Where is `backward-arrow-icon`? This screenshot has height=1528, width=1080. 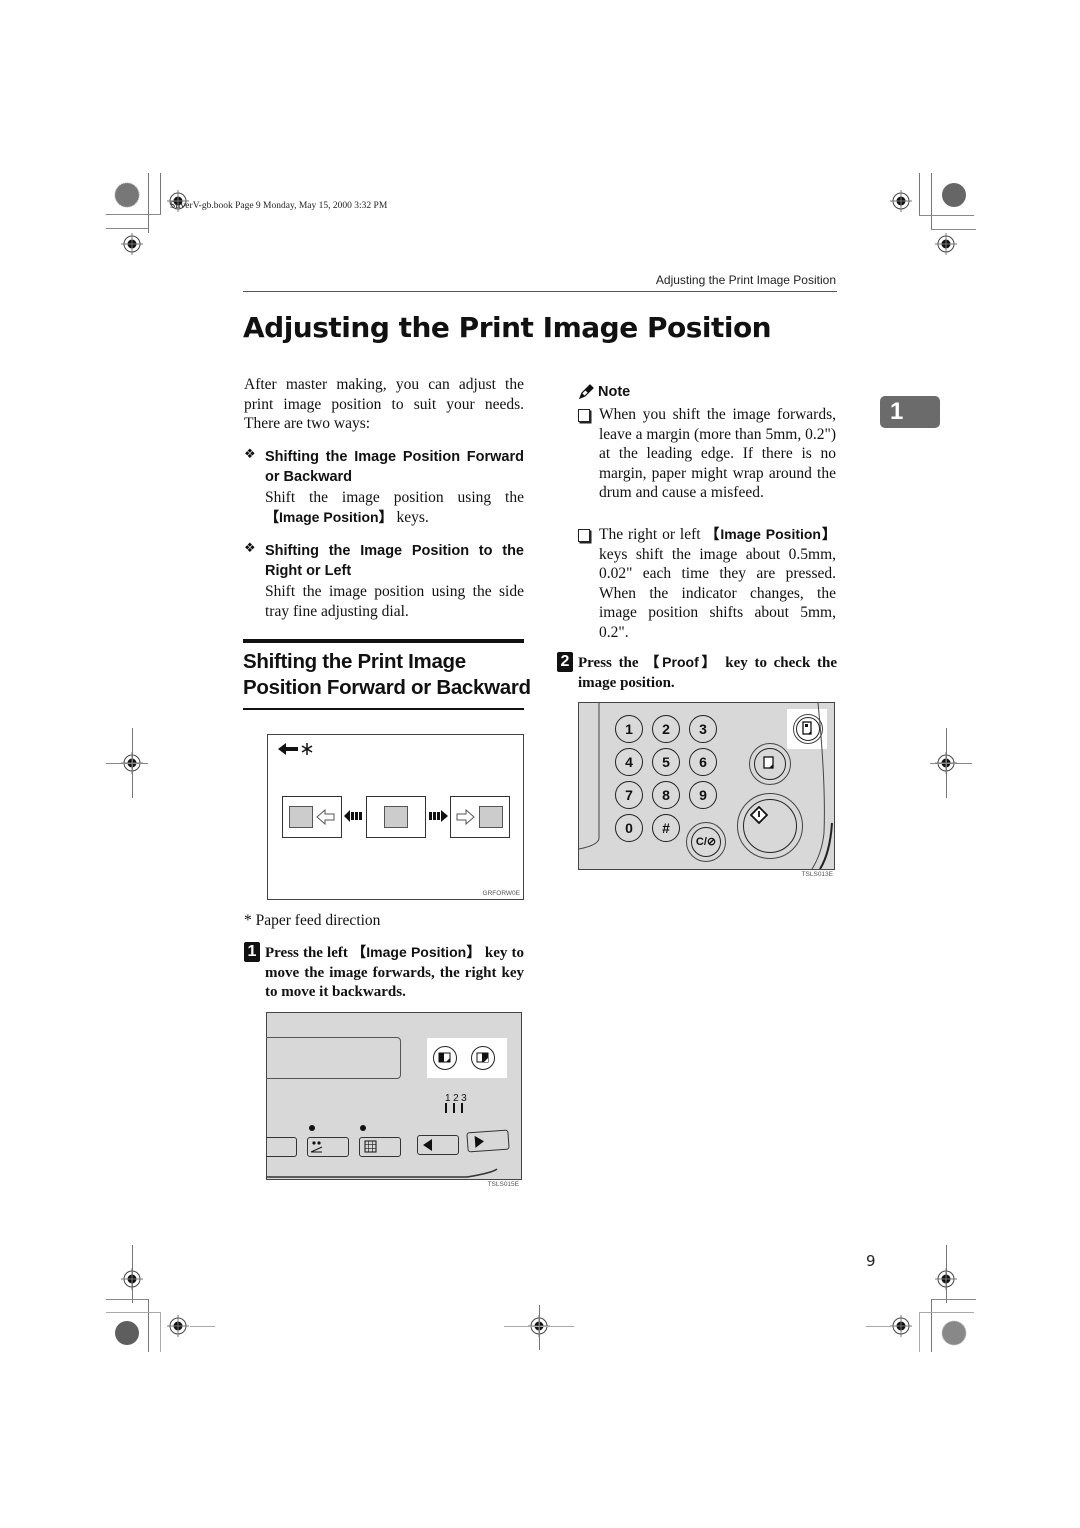
backward-arrow-icon is located at coordinates (438, 816).